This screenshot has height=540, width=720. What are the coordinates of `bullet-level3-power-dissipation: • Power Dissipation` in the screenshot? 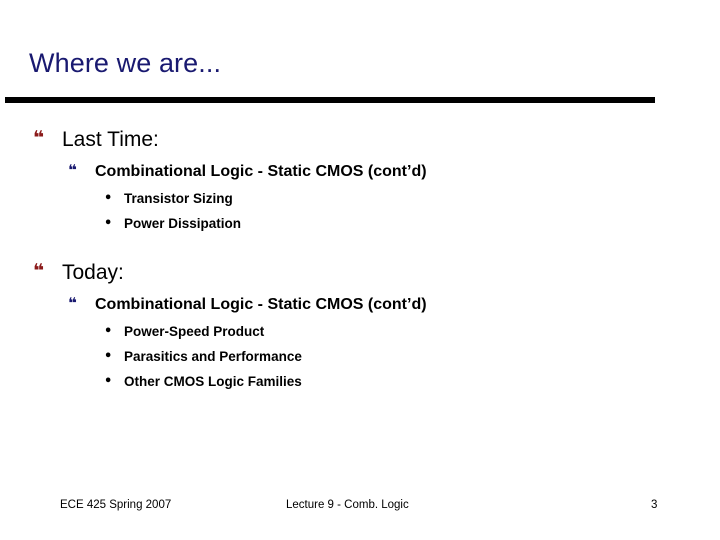 It's located at (360, 223).